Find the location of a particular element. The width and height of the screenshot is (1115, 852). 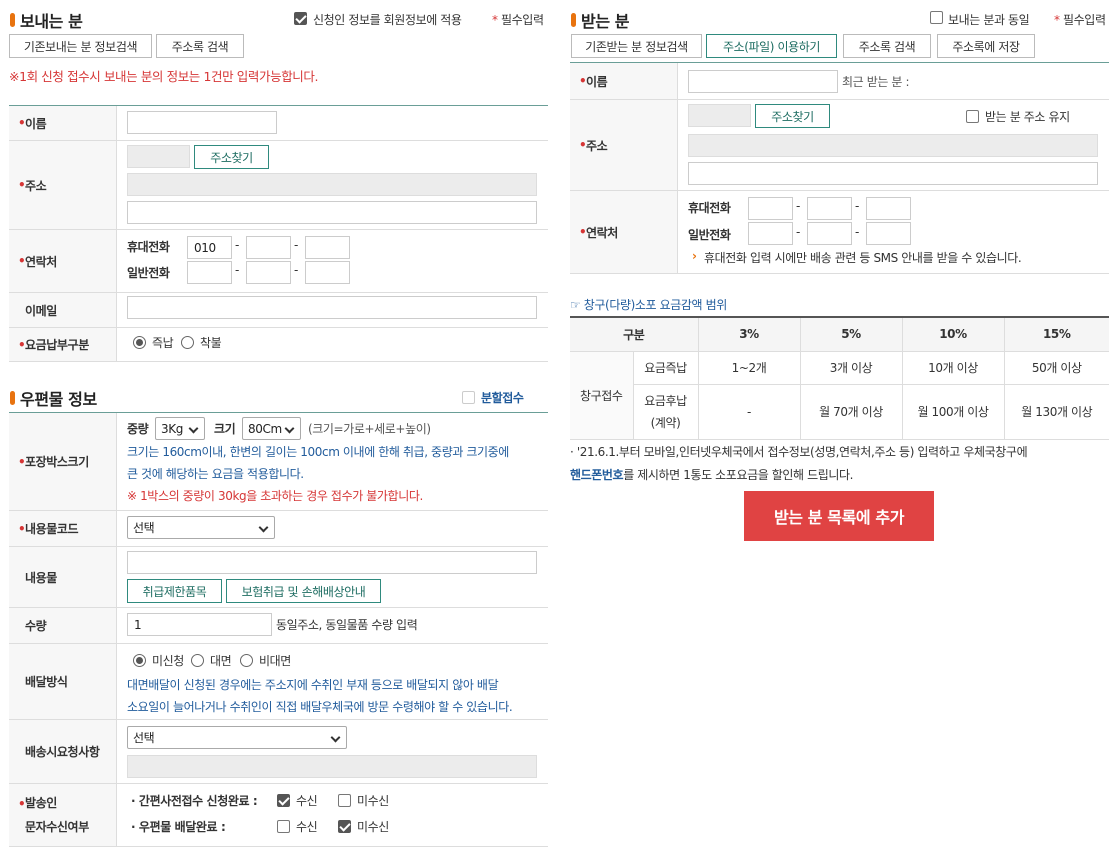

discount-row-prepaid: 창구접수 요금즉납 1~2개 3개 이상 10개 이상 50개 이상 is located at coordinates (839, 395).